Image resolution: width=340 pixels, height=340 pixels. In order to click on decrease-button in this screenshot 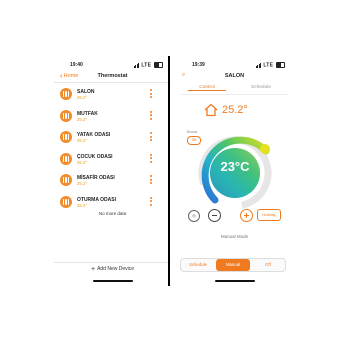, I will do `click(214, 215)`.